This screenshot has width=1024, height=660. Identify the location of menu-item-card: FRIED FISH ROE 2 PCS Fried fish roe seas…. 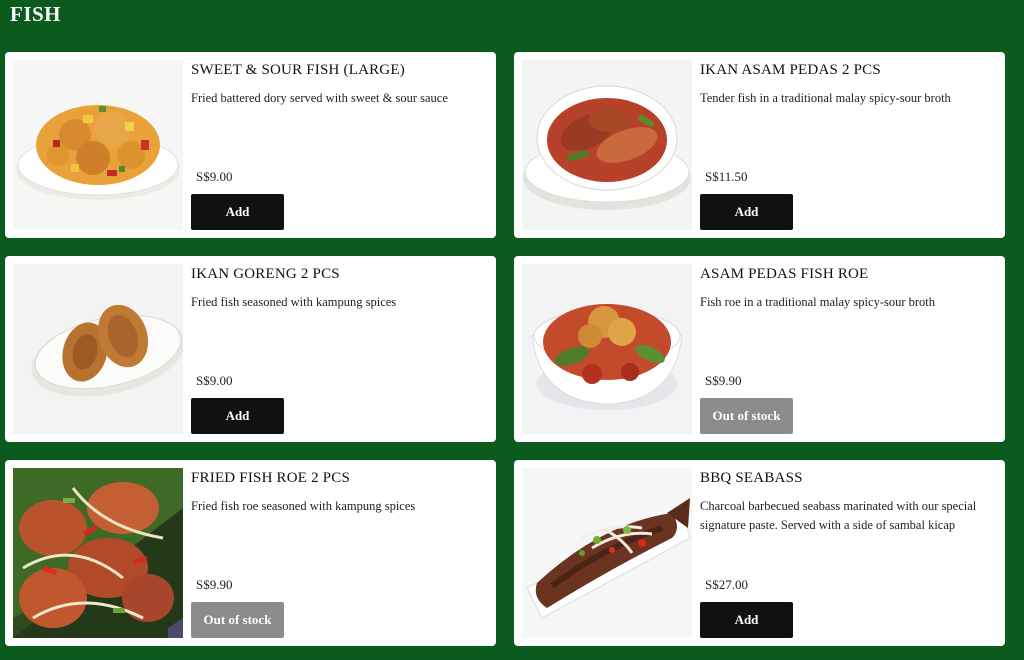
(250, 553).